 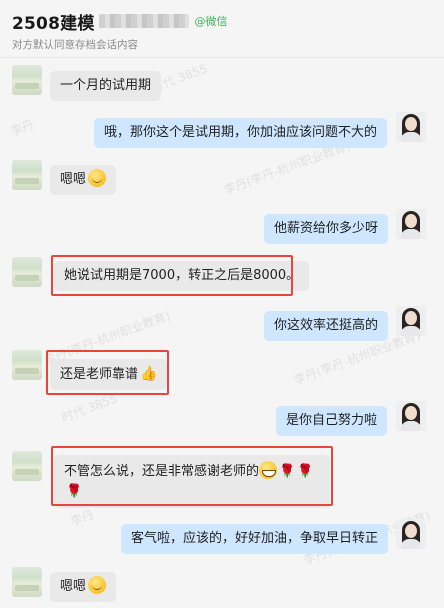 I want to click on message-text: 还是老师靠谱, so click(x=99, y=374).